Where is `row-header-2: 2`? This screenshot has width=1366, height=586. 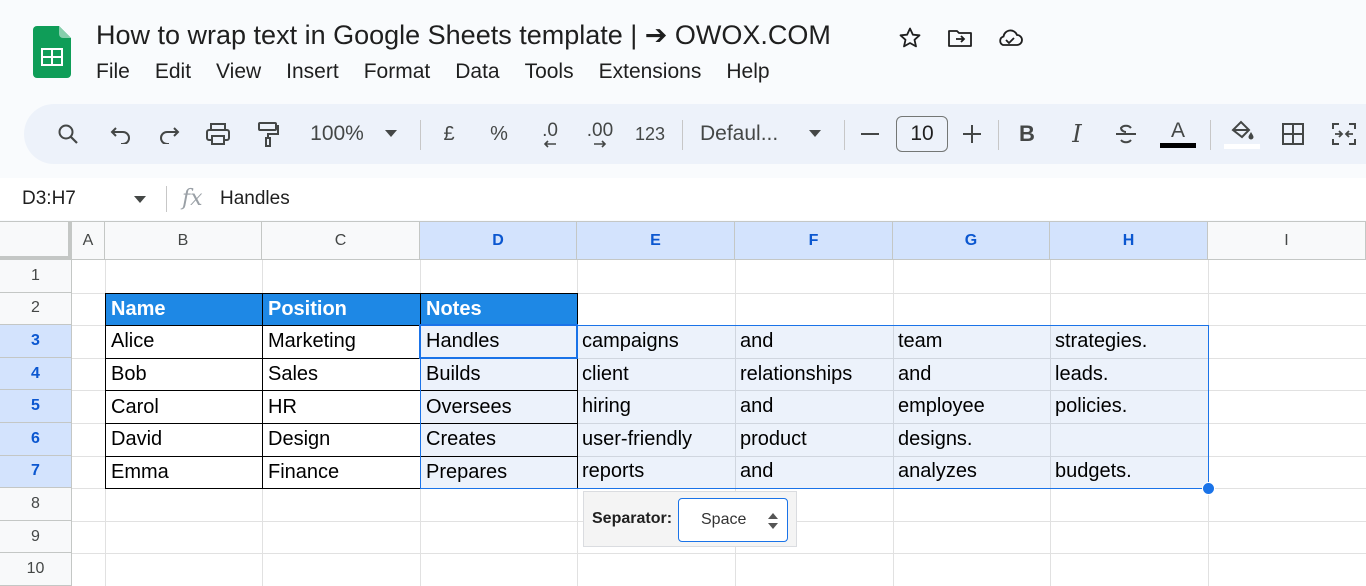
row-header-2: 2 is located at coordinates (36, 309).